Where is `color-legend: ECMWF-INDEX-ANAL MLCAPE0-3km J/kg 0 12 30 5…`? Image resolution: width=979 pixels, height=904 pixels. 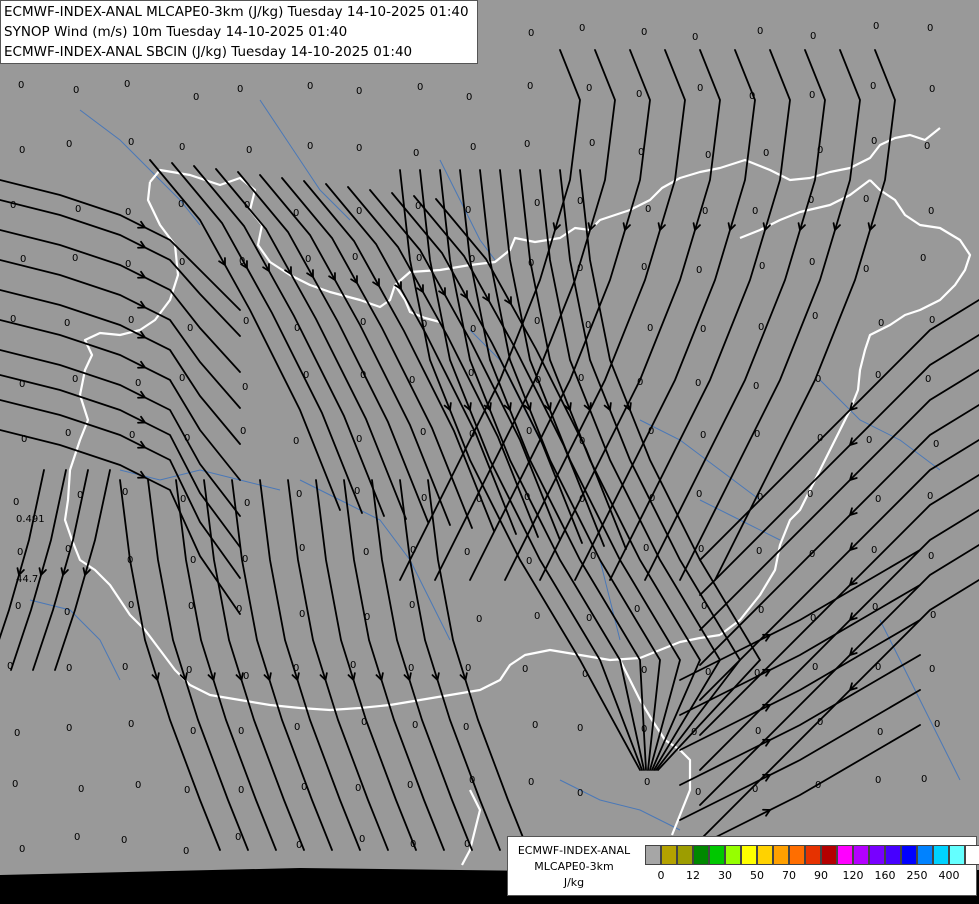
color-legend: ECMWF-INDEX-ANAL MLCAPE0-3km J/kg 0 12 30 5… is located at coordinates (743, 866).